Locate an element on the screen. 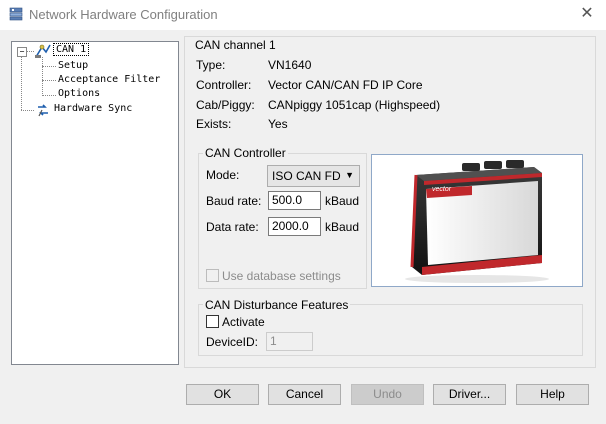  exists-value: Yes is located at coordinates (278, 124).